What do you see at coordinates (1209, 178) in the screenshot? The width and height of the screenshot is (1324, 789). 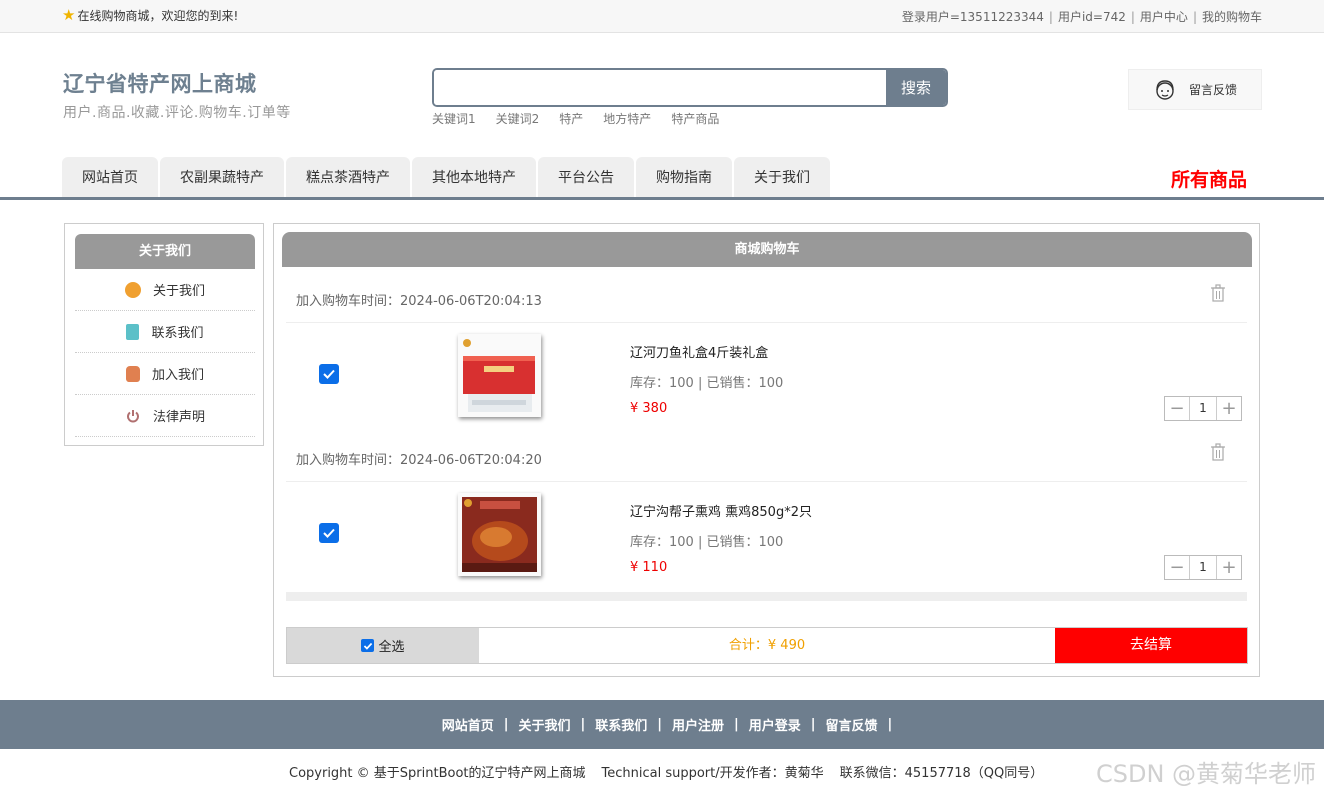 I see `all-goods-link: 所有商品` at bounding box center [1209, 178].